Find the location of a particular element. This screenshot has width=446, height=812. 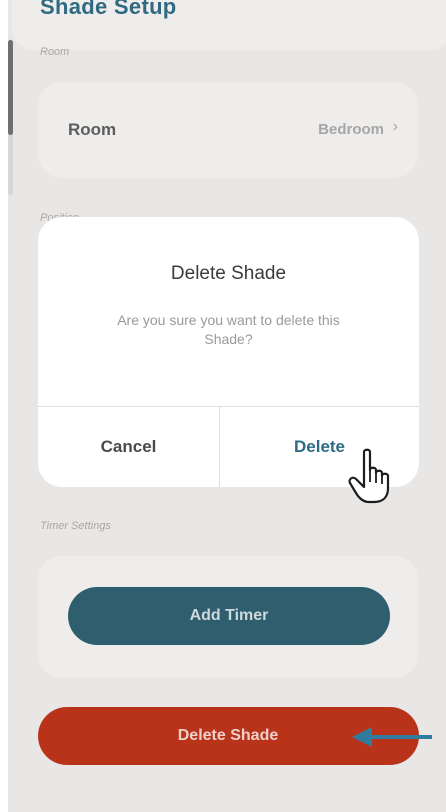

timer-section-label: Timer Settings is located at coordinates (75, 526).